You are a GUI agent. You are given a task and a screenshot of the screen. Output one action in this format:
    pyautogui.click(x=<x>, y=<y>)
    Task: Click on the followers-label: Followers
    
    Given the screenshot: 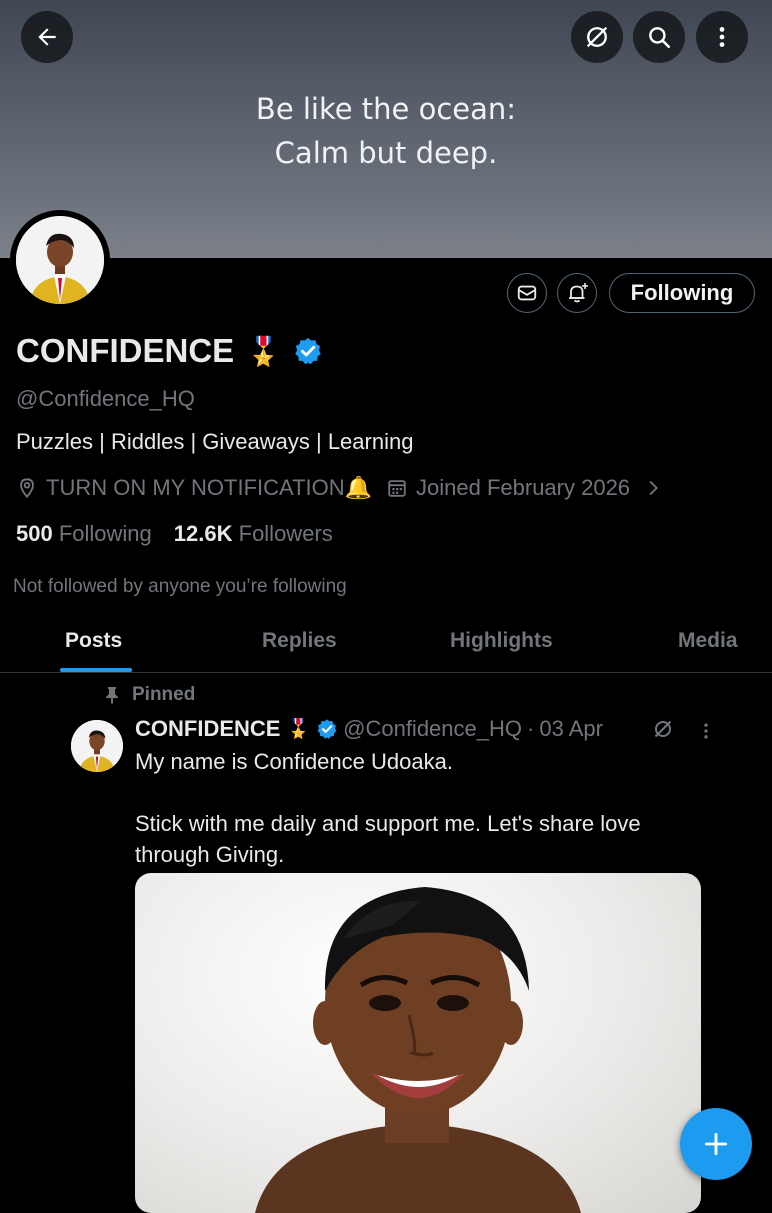 What is the action you would take?
    pyautogui.click(x=285, y=533)
    